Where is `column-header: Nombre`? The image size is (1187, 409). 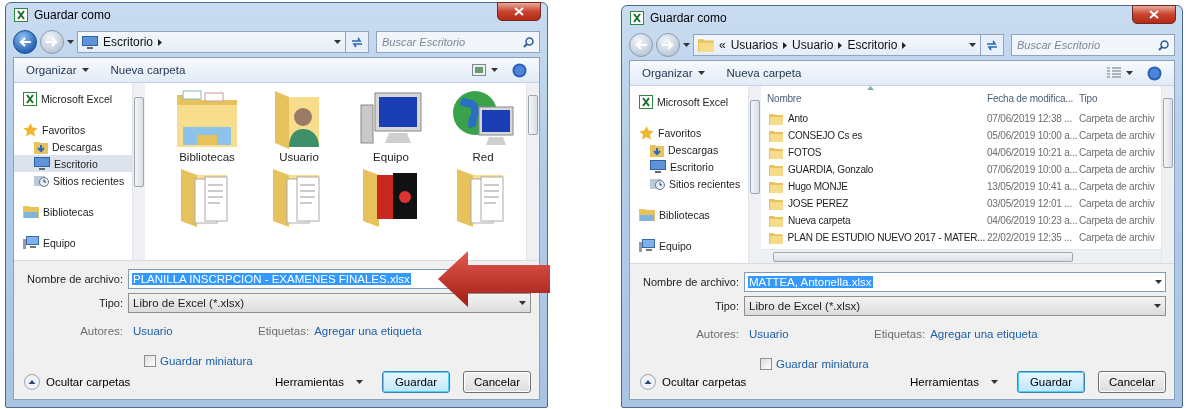 column-header: Nombre is located at coordinates (875, 98).